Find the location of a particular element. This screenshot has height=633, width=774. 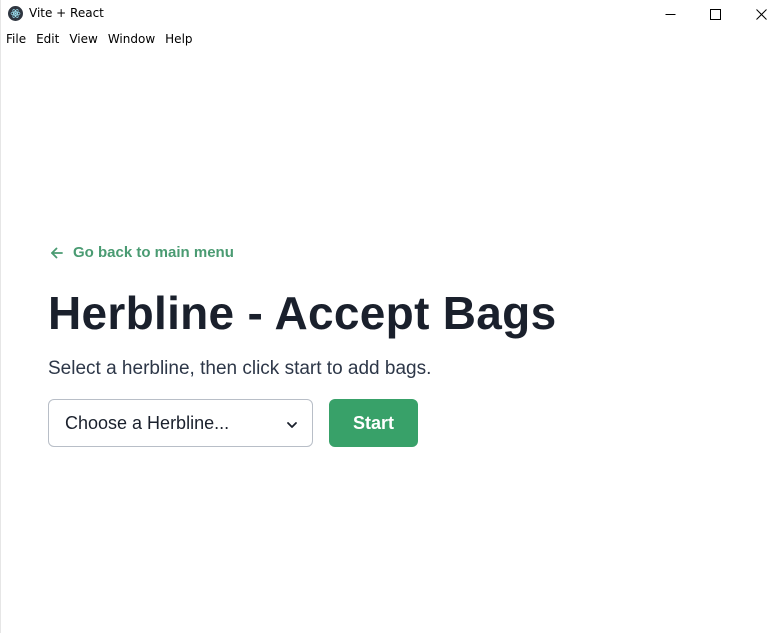

maximize-button is located at coordinates (715, 14).